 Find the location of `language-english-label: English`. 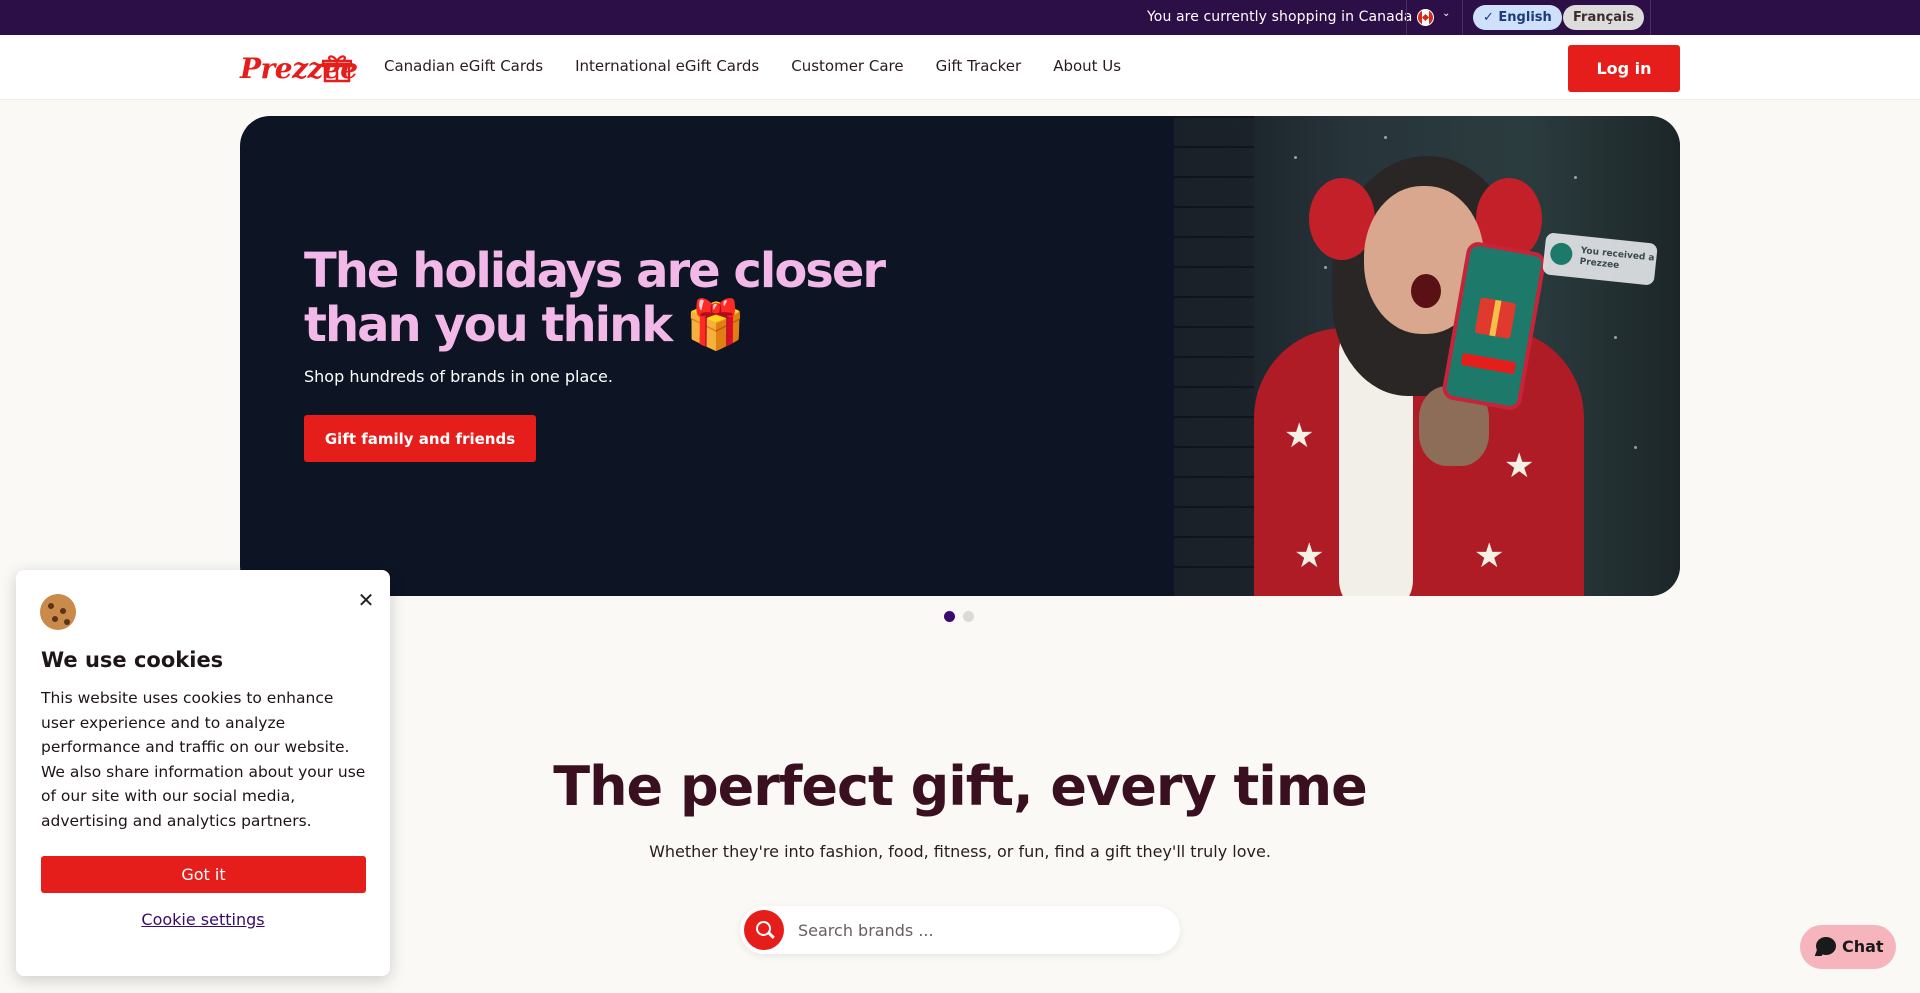

language-english-label: English is located at coordinates (1525, 17).